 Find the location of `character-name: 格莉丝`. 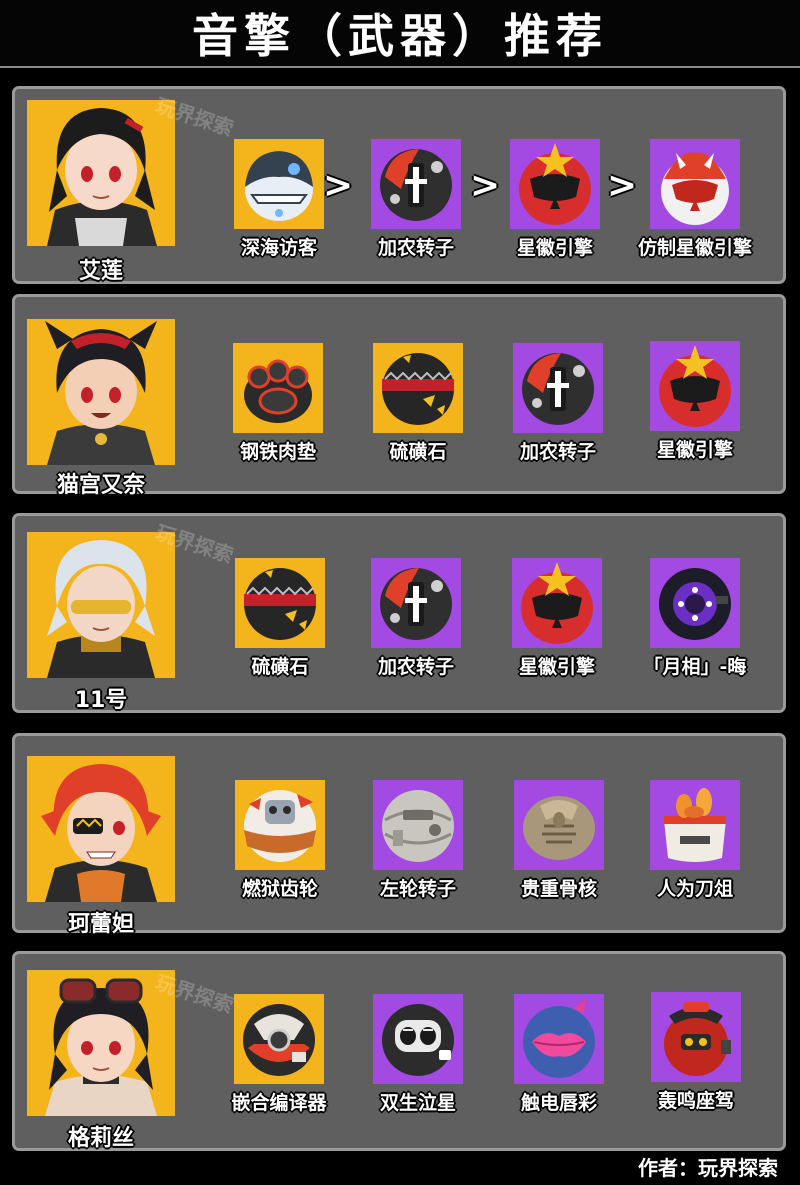

character-name: 格莉丝 is located at coordinates (100, 1138).